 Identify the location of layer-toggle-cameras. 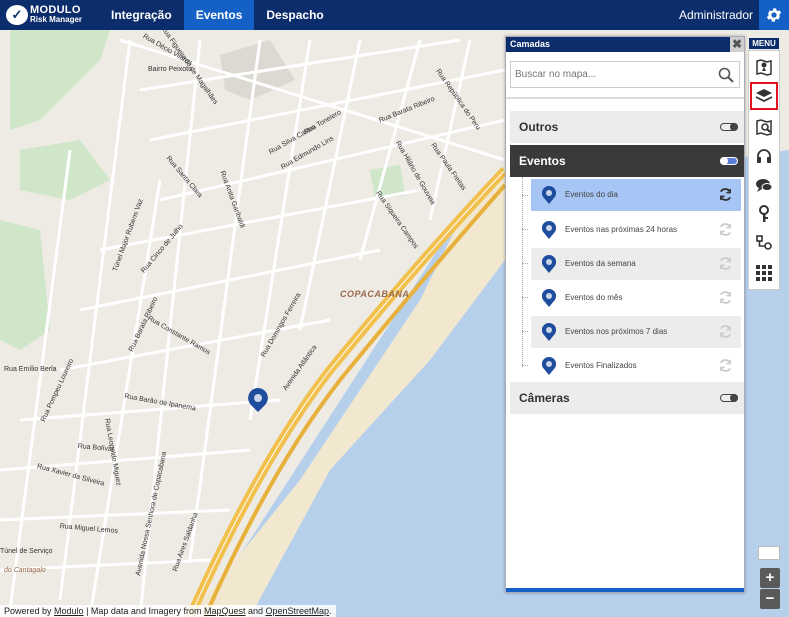
(729, 398).